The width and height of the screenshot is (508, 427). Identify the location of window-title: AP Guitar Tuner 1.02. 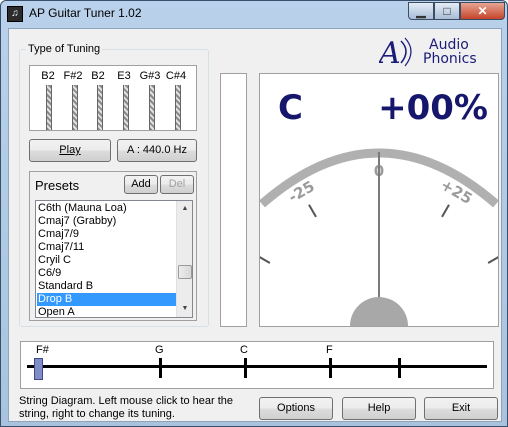
(85, 13).